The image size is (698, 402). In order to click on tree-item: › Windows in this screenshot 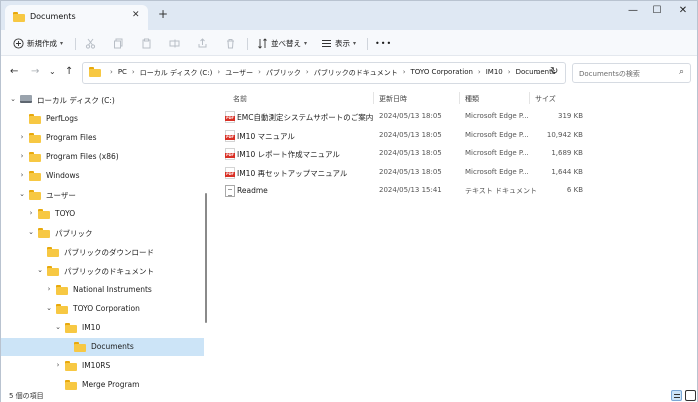, I will do `click(102, 176)`.